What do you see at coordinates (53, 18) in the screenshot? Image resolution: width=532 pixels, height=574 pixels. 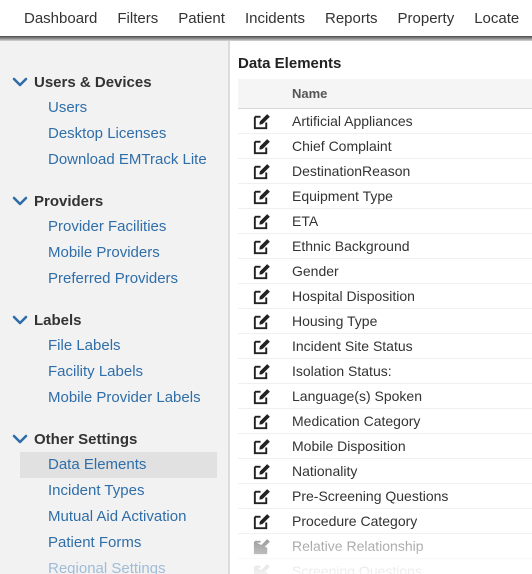 I see `nav-dashboard: Dashboard` at bounding box center [53, 18].